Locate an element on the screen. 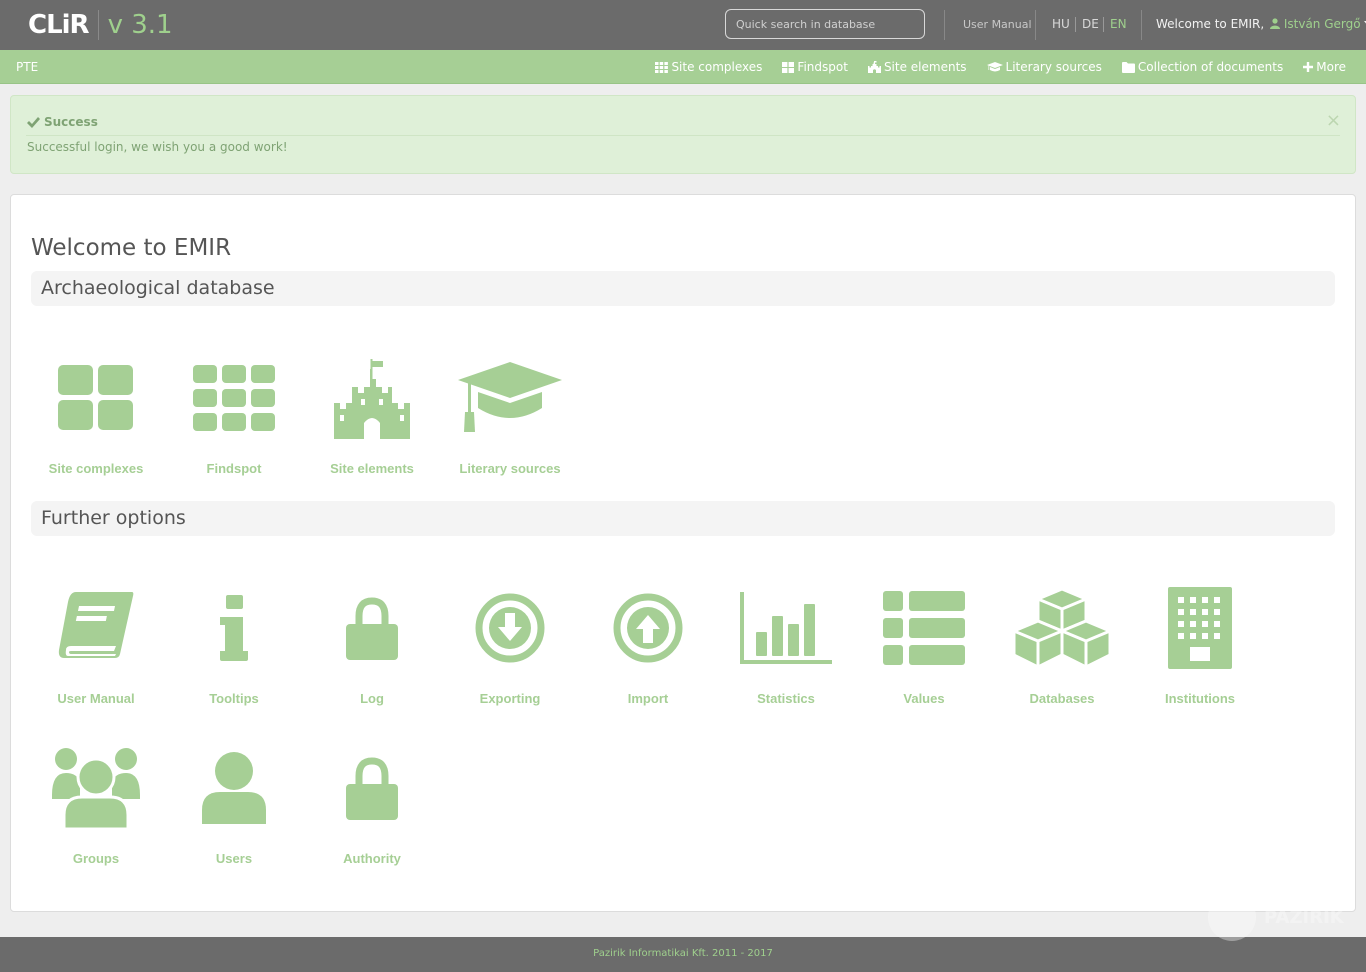  tile-users: Users is located at coordinates (234, 803).